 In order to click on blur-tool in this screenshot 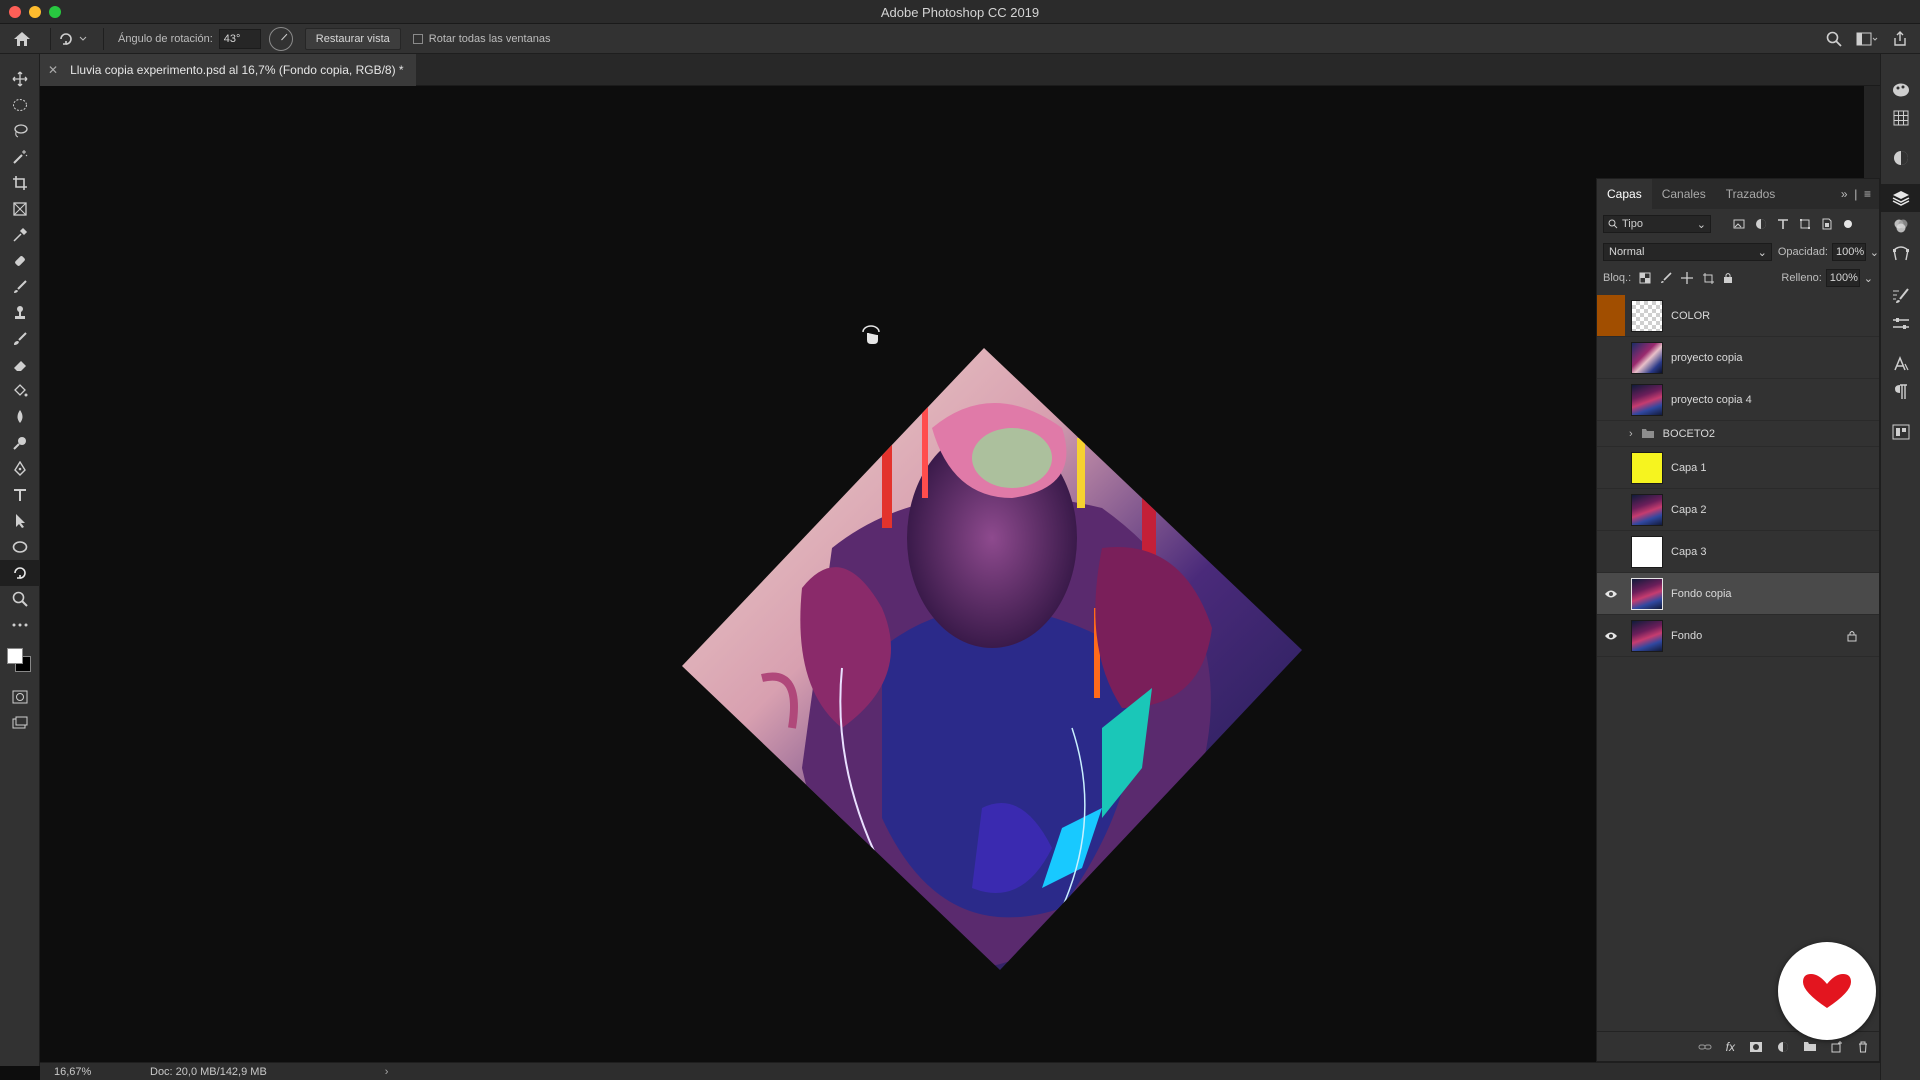, I will do `click(20, 417)`.